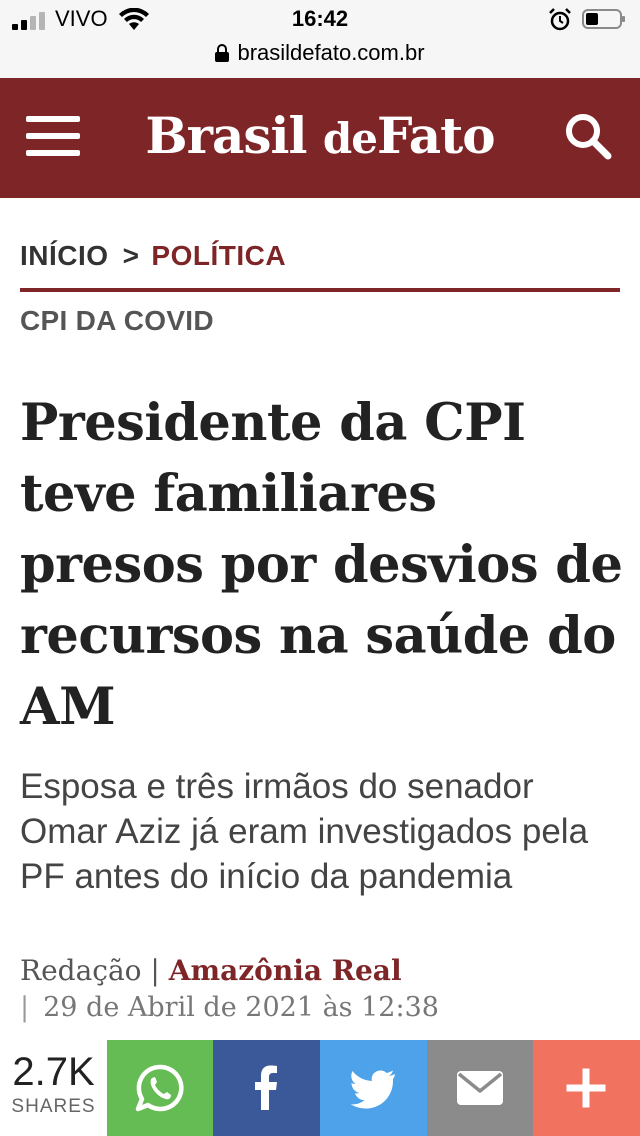 The height and width of the screenshot is (1136, 640). What do you see at coordinates (53, 1072) in the screenshot?
I see `share-count-number: 2.7K` at bounding box center [53, 1072].